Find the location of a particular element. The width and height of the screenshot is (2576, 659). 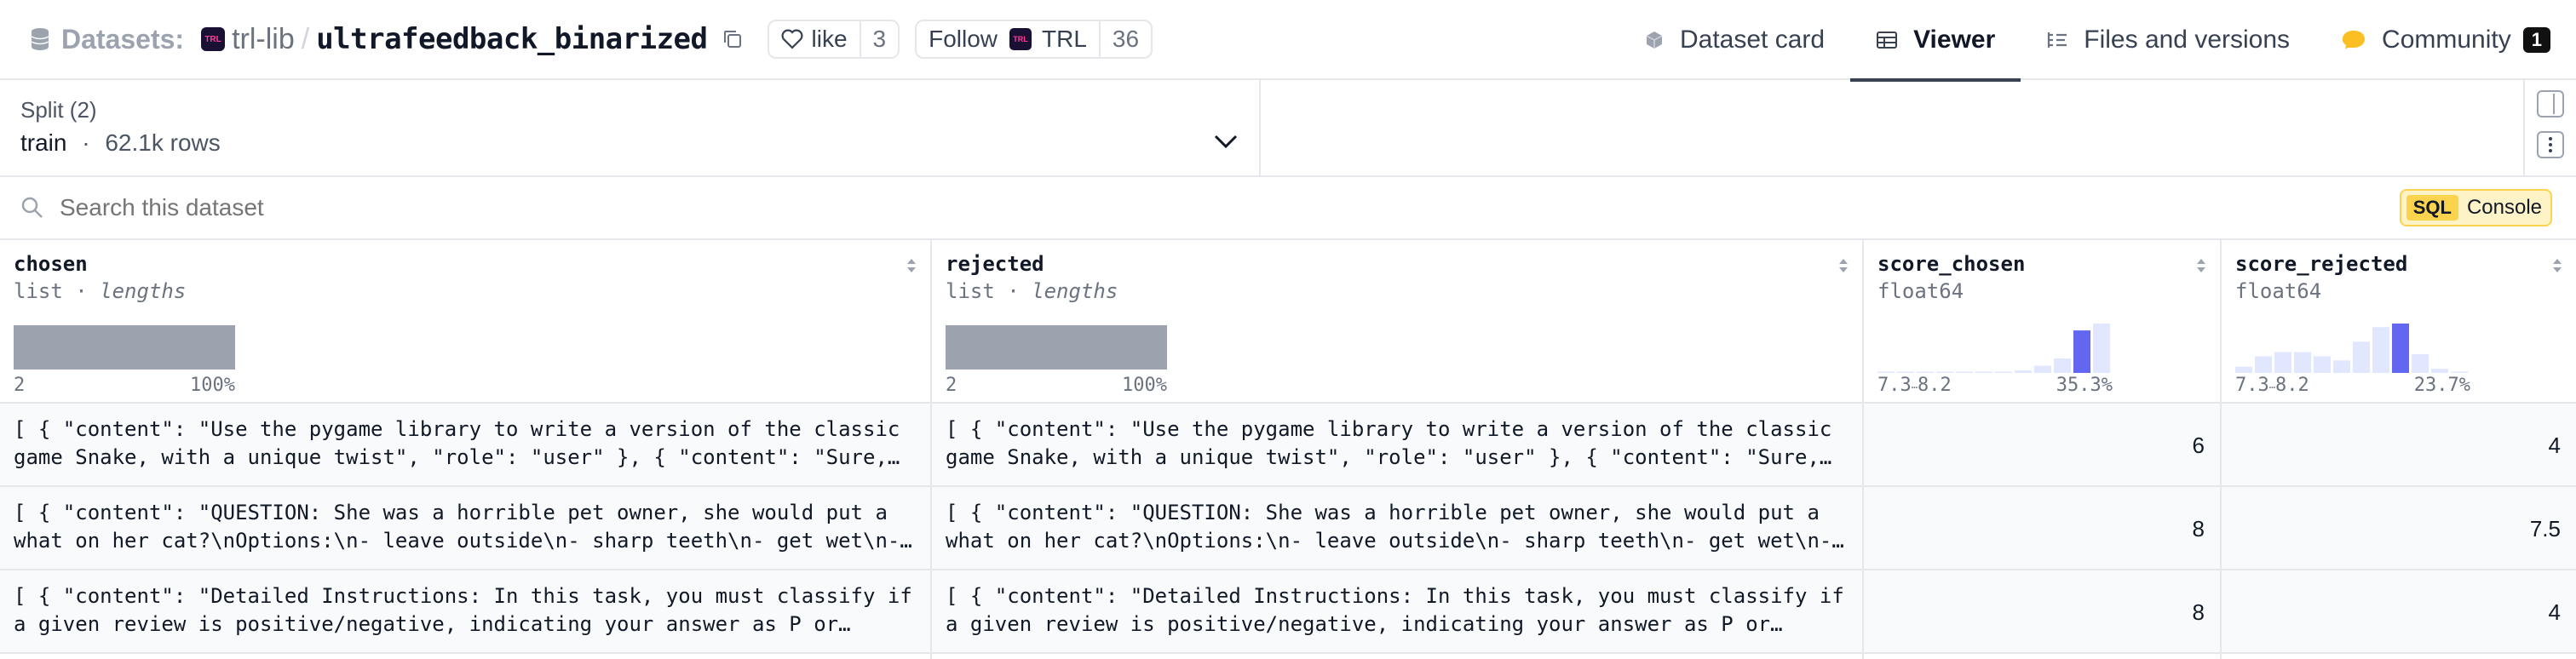

search-bar: SQL Console is located at coordinates (1288, 208).